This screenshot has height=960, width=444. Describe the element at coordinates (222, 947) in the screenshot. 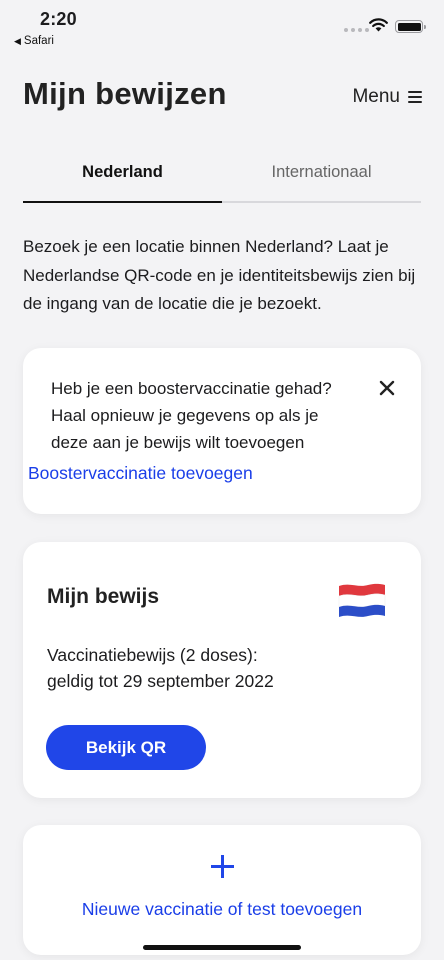

I see `home-indicator` at that location.